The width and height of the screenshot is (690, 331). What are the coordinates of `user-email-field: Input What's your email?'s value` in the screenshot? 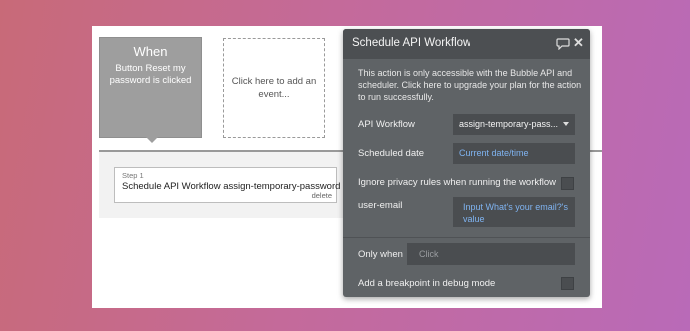 It's located at (514, 212).